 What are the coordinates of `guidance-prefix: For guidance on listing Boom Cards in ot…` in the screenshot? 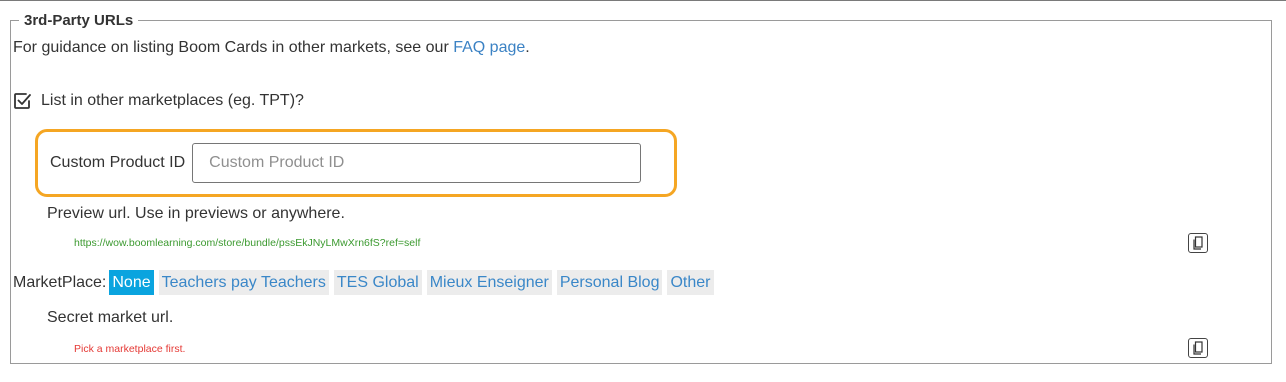 It's located at (233, 47).